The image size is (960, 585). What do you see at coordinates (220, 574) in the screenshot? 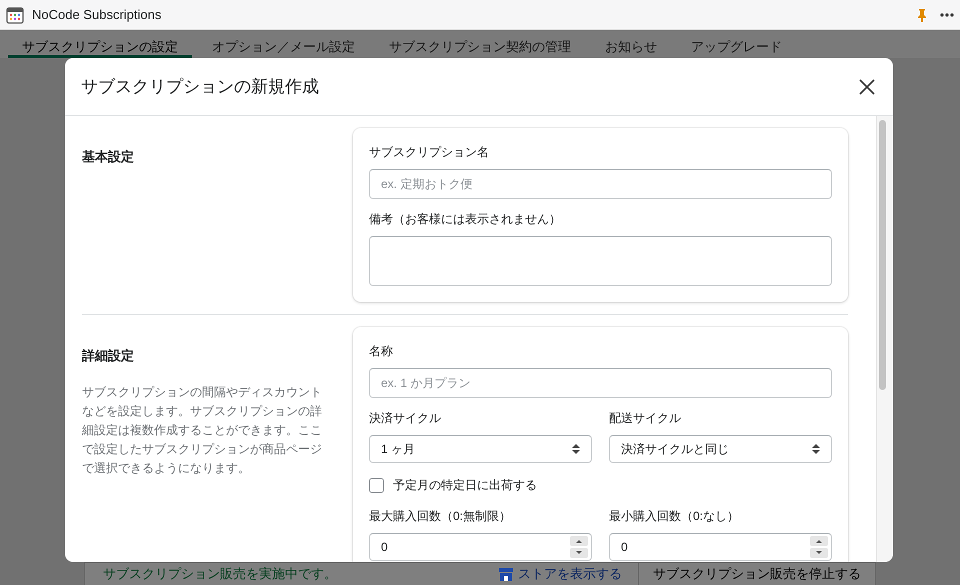
I see `banner-message: サブスクリプション販売を実施中です。` at bounding box center [220, 574].